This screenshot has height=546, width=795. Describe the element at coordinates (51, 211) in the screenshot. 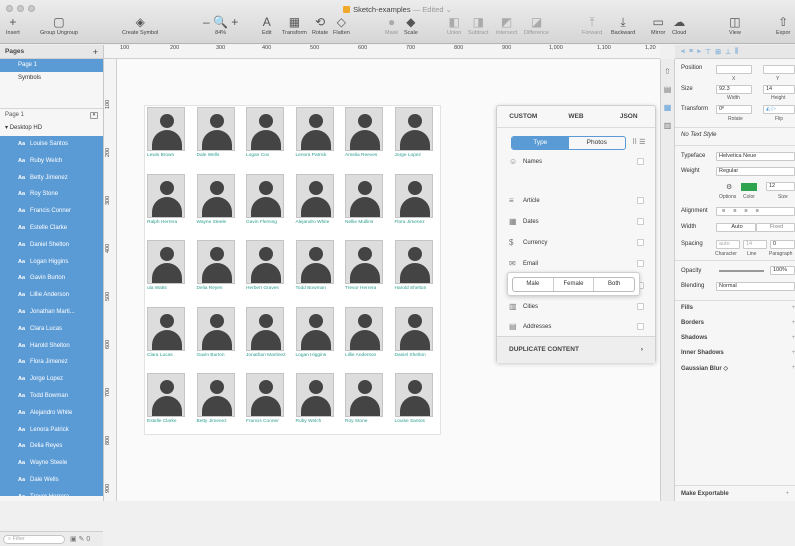

I see `layer-item: Aa Francis Conner` at that location.